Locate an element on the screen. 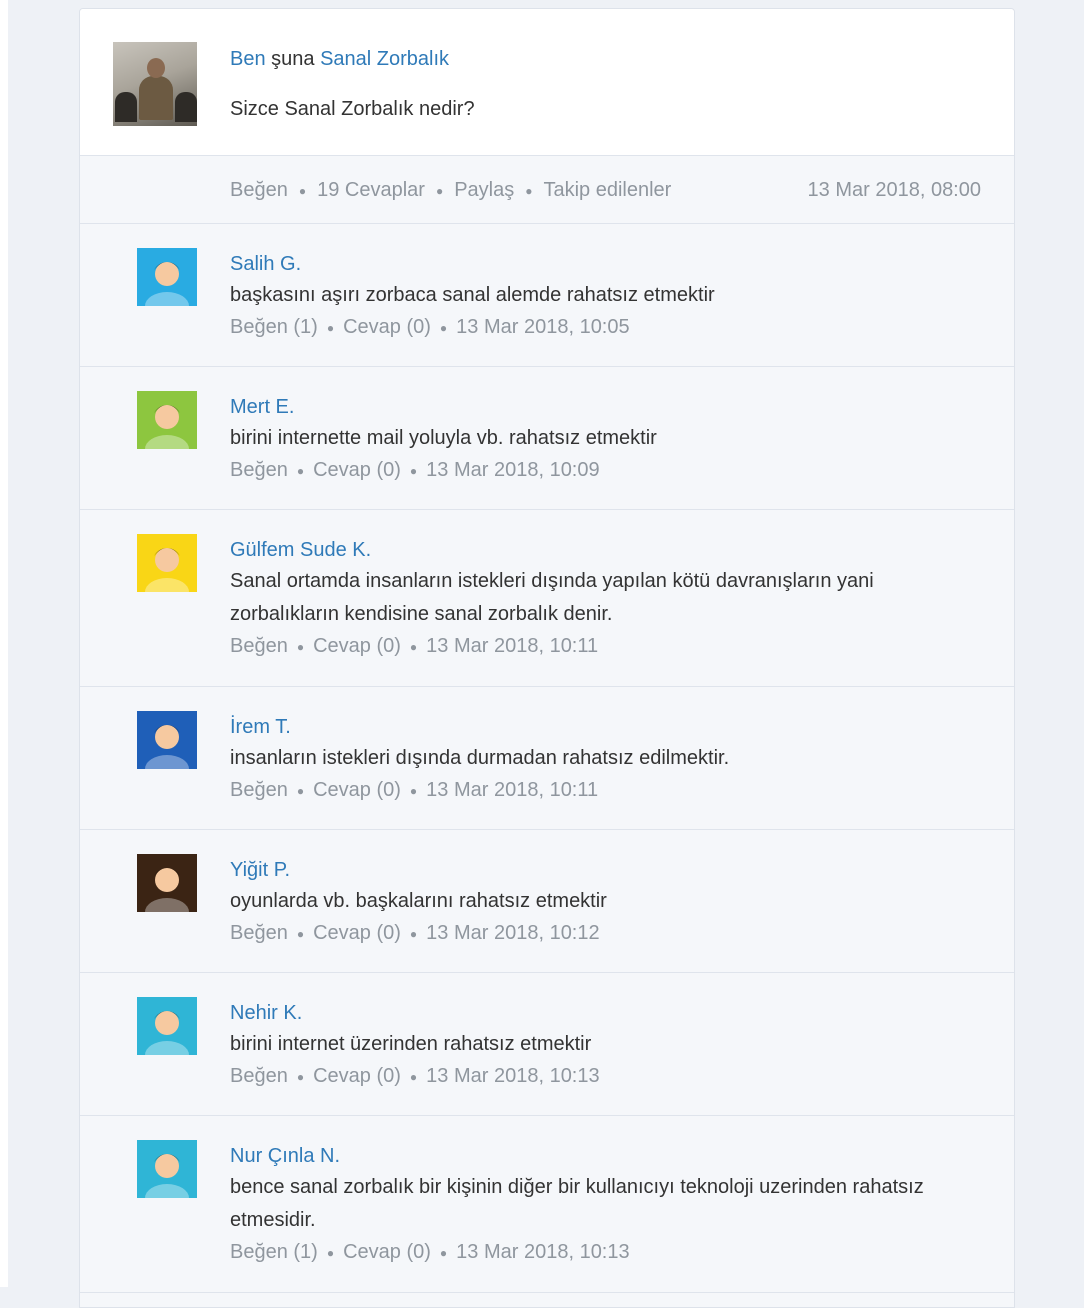  answer-author-link: Mert E. is located at coordinates (608, 407).